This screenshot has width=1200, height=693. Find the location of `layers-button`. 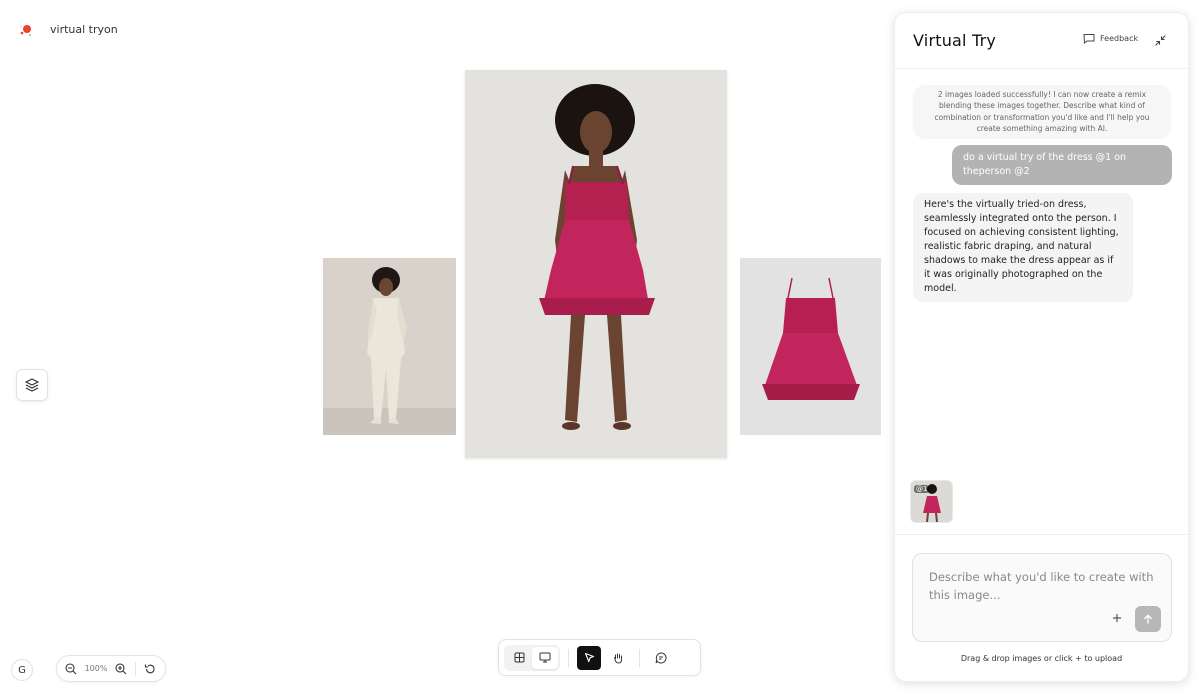

layers-button is located at coordinates (32, 385).